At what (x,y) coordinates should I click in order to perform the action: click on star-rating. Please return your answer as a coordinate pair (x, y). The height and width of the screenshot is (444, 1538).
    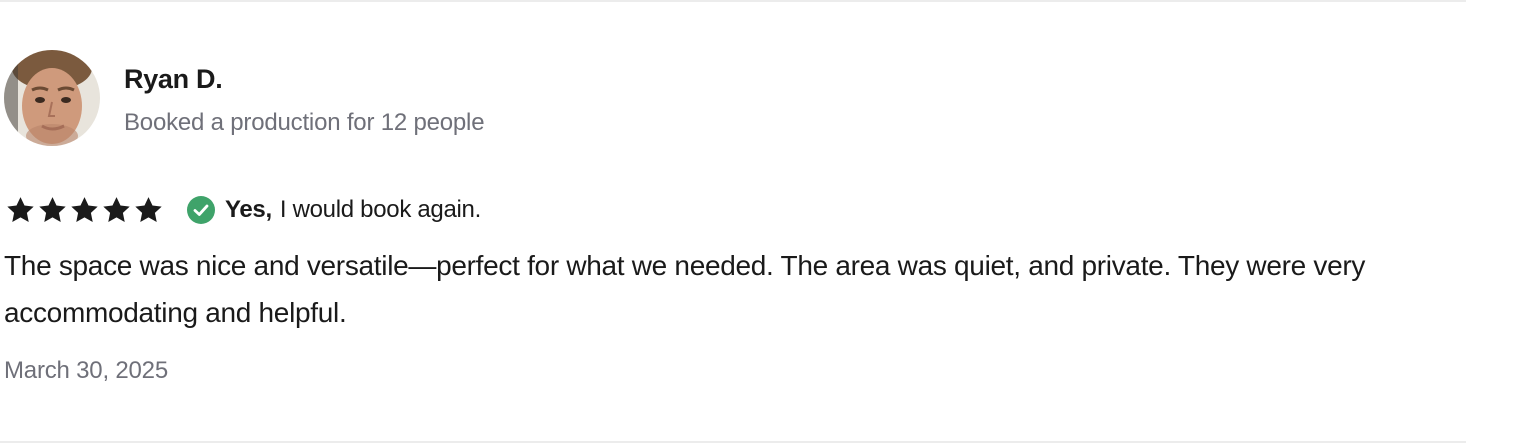
    Looking at the image, I should click on (84, 210).